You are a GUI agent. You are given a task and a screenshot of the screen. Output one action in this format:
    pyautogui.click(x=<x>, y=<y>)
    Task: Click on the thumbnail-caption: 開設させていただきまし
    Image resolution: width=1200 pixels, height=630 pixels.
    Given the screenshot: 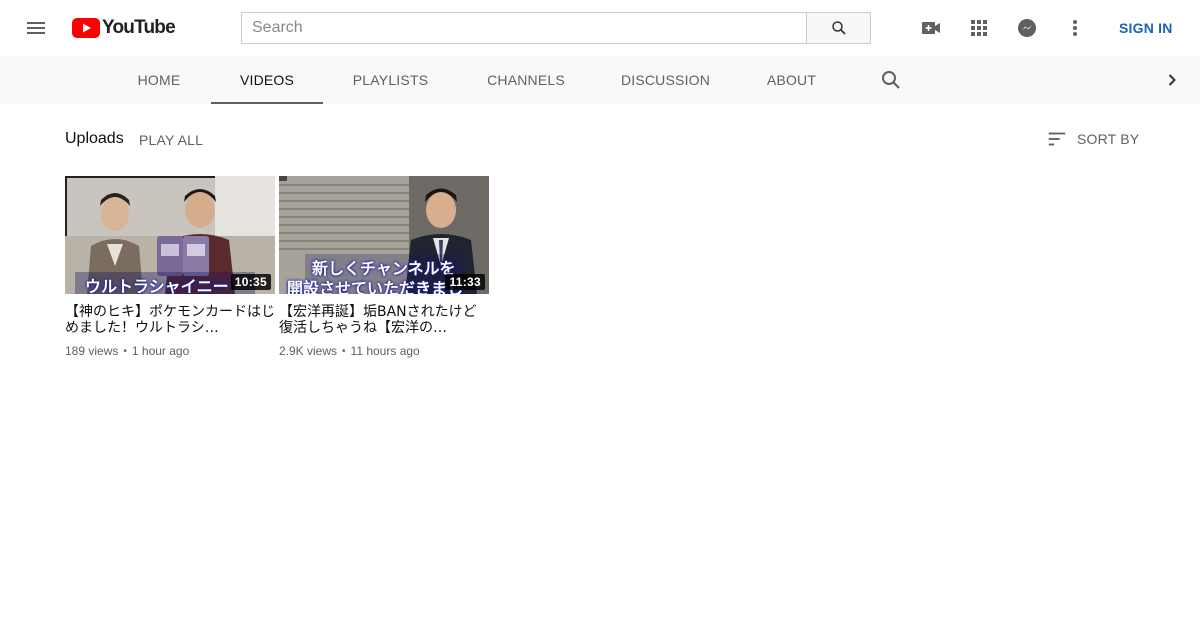 What is the action you would take?
    pyautogui.click(x=375, y=286)
    